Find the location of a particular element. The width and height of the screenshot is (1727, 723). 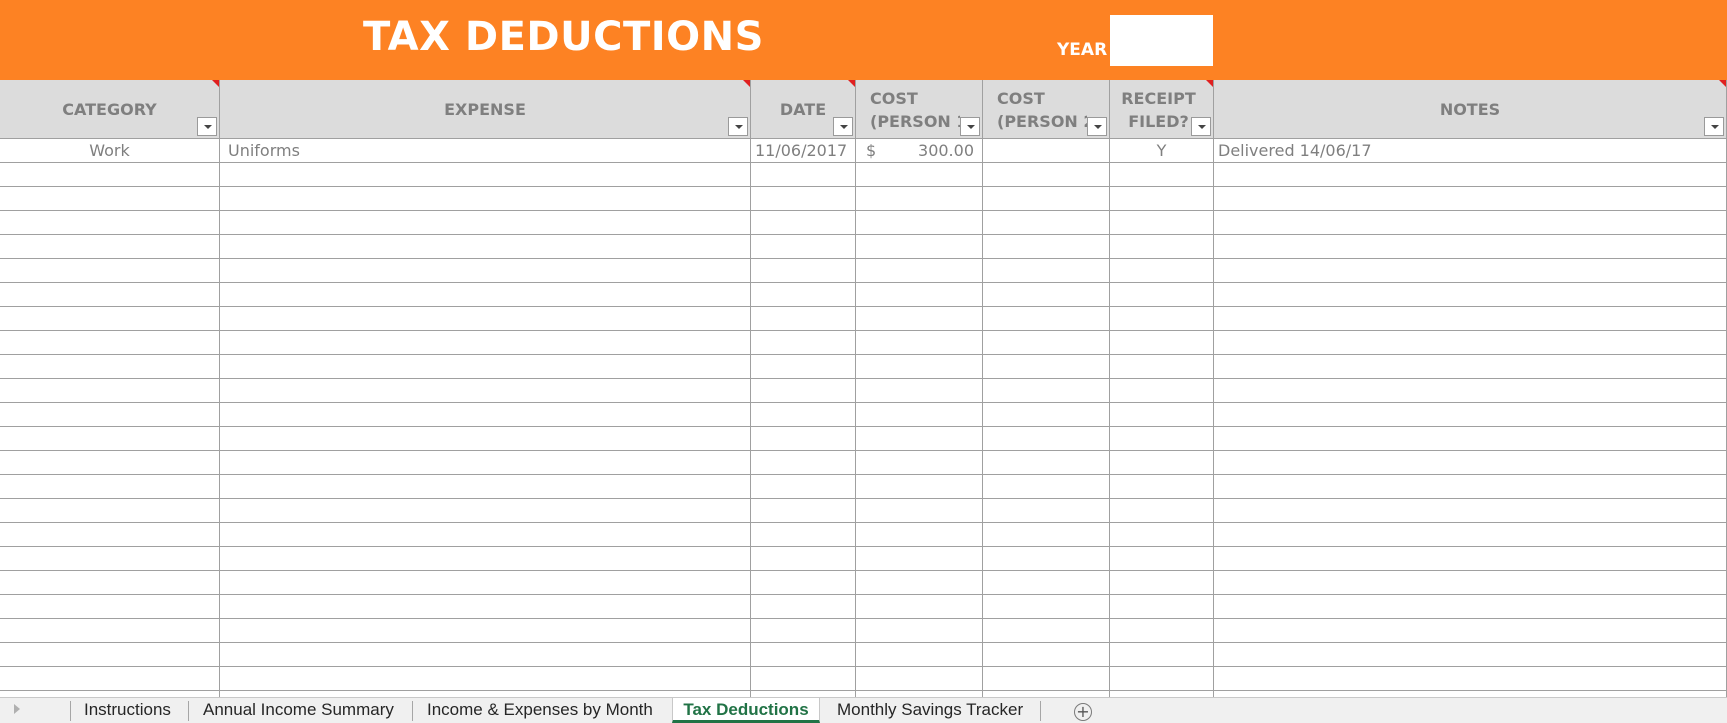

tab-monthly-savings-tracker: Monthly Savings Tracker is located at coordinates (930, 710).